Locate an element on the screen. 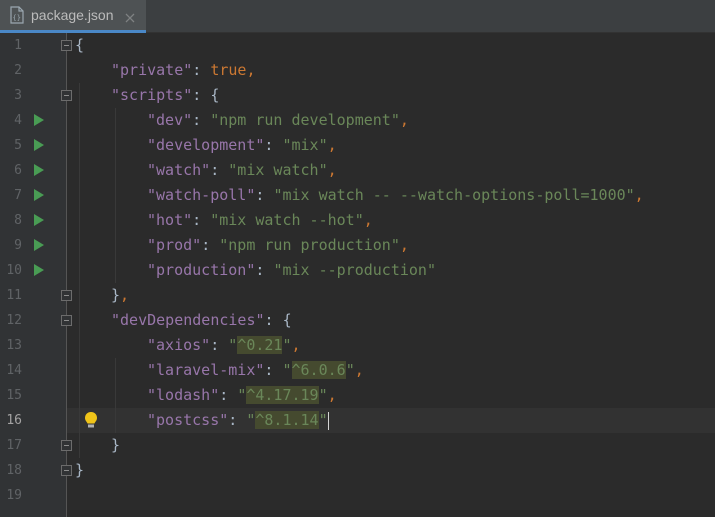 The width and height of the screenshot is (715, 517). json-file-icon: {} is located at coordinates (17, 15).